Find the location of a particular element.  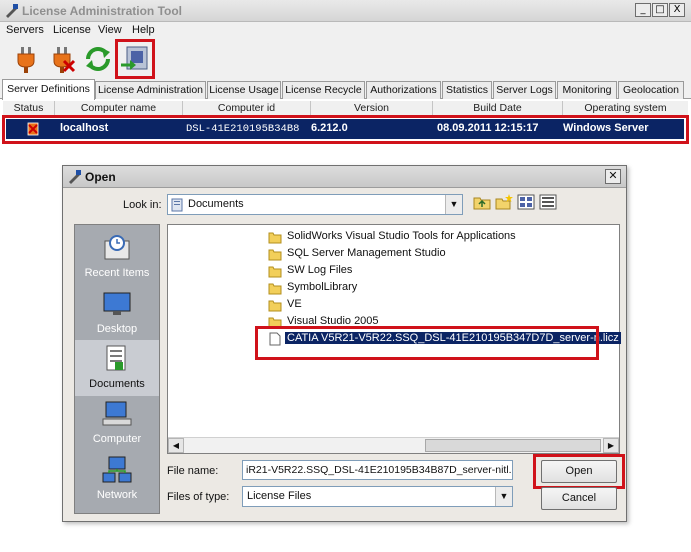

dialog-title: Open is located at coordinates (100, 177).